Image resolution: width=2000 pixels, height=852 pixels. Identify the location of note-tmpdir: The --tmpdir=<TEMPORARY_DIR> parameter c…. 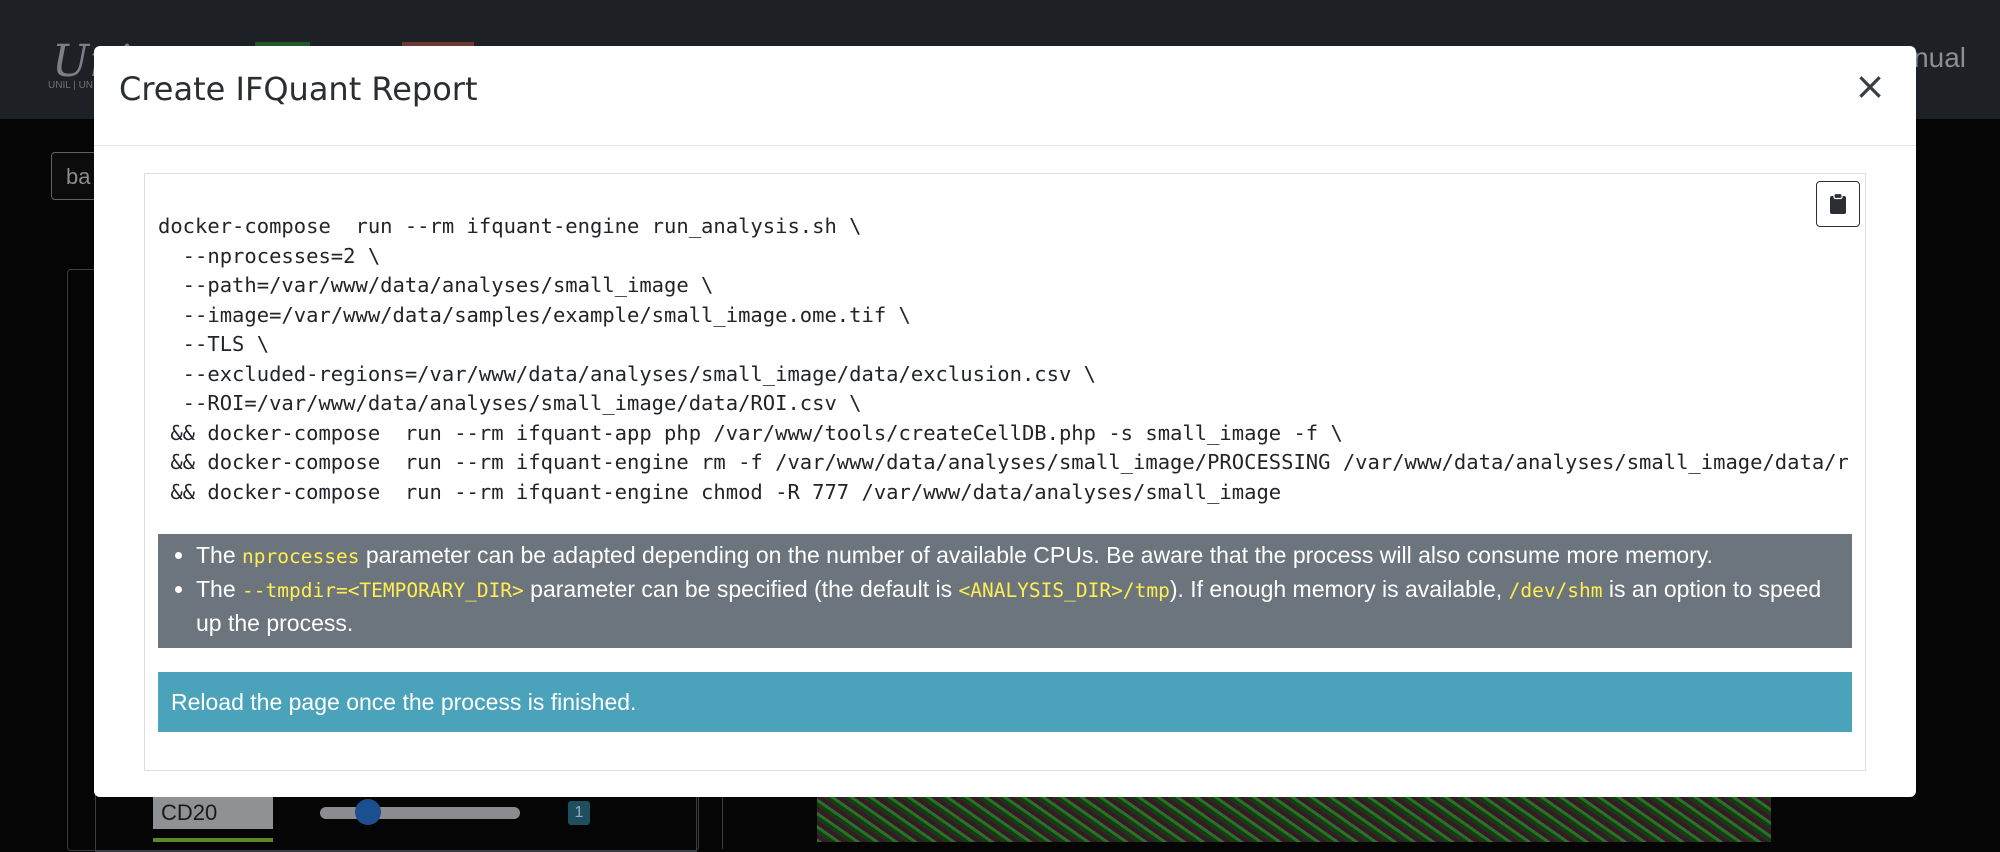
(1018, 606).